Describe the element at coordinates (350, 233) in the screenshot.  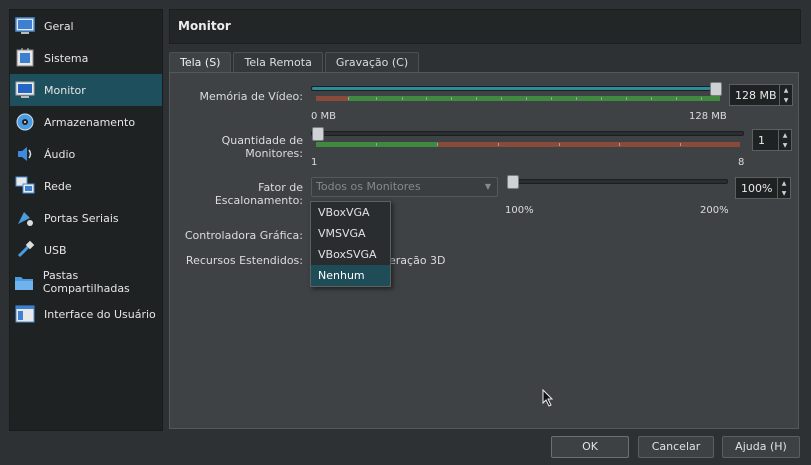
I see `dropdown-option-vmsvga: VMSVGA` at that location.